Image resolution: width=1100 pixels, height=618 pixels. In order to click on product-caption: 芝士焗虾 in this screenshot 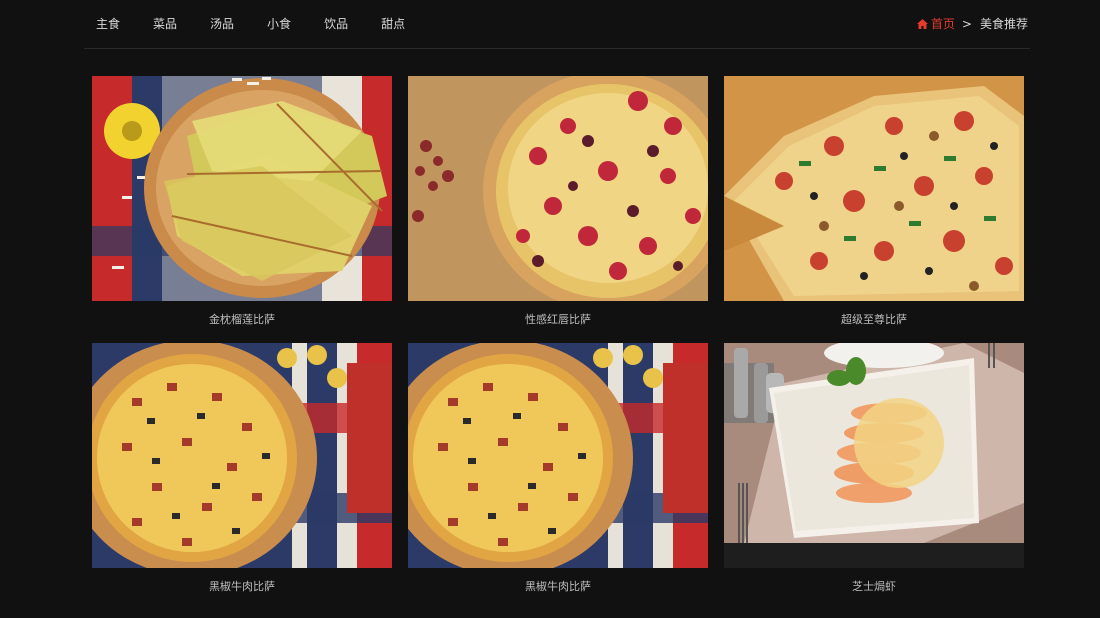, I will do `click(874, 587)`.